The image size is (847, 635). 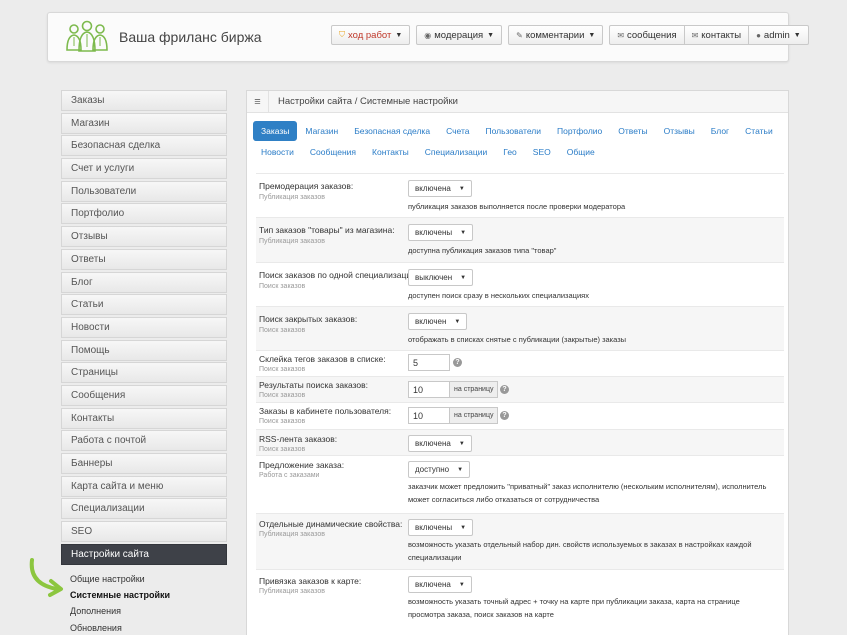 What do you see at coordinates (390, 152) in the screenshot?
I see `tab-contacts: Контакты` at bounding box center [390, 152].